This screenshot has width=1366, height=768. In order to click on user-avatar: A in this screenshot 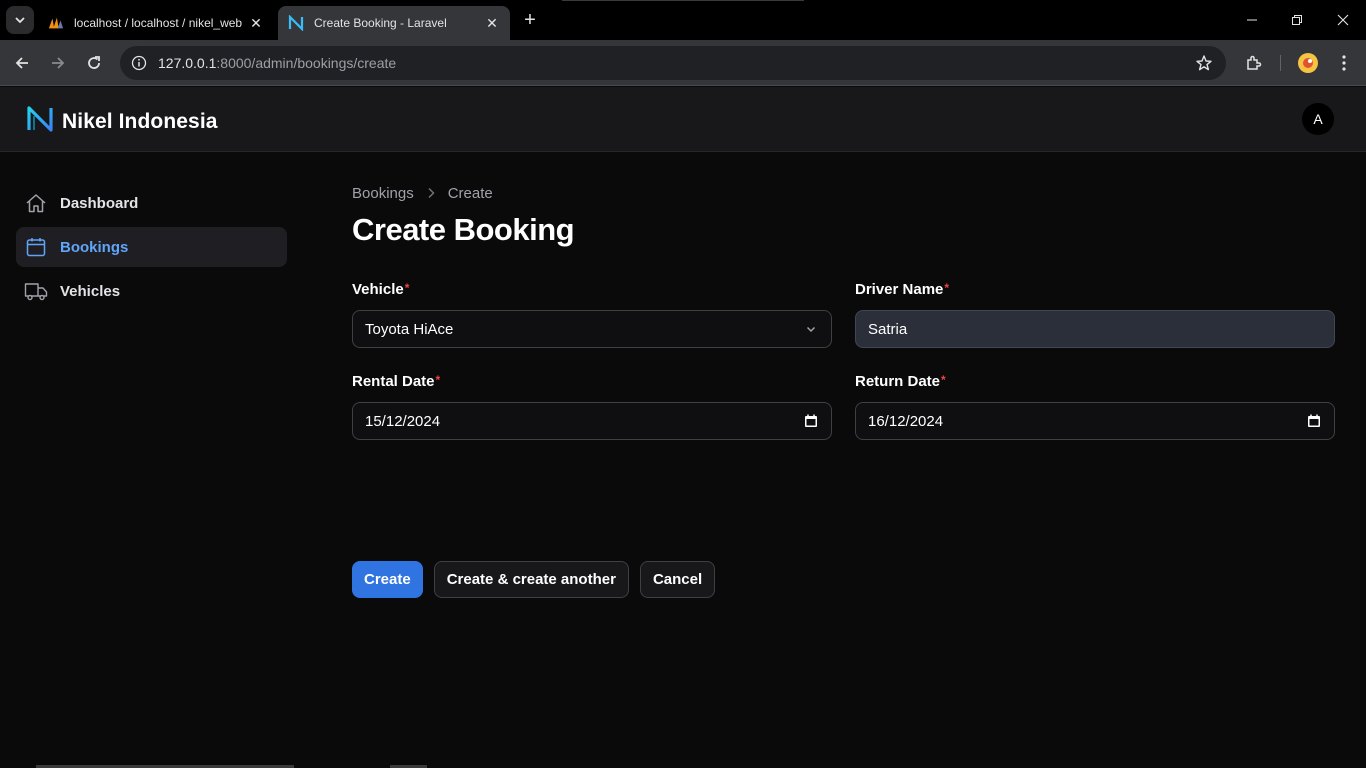, I will do `click(1318, 119)`.